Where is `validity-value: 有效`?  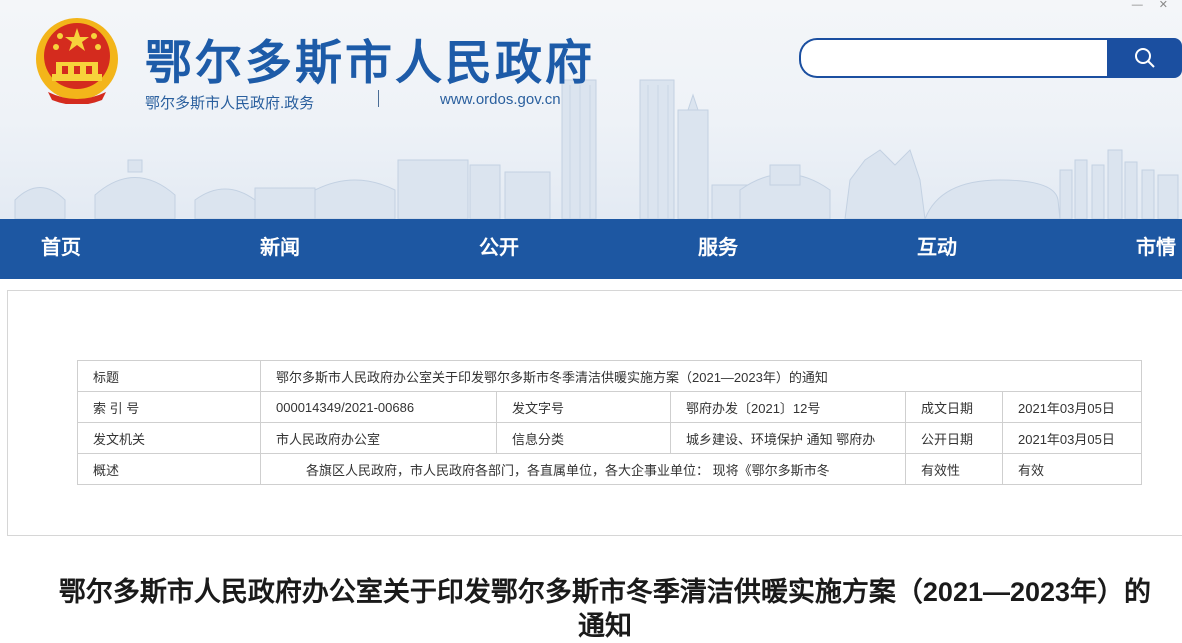
validity-value: 有效 is located at coordinates (1072, 469).